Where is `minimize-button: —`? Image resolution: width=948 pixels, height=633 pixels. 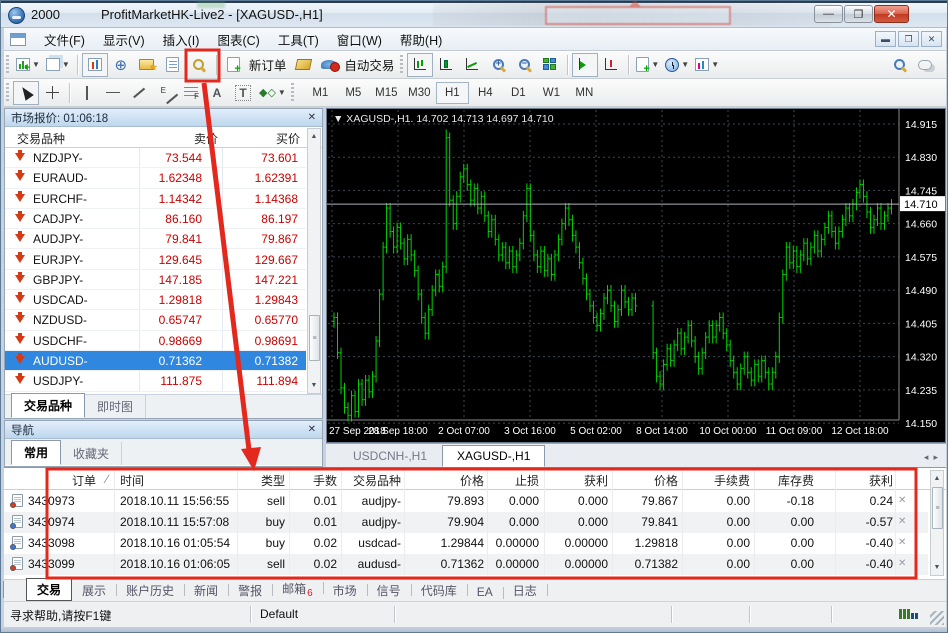
minimize-button: — is located at coordinates (828, 14).